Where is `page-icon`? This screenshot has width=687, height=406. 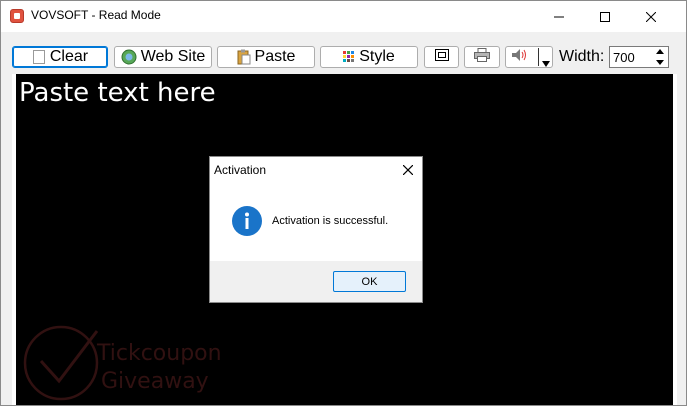
page-icon is located at coordinates (39, 57).